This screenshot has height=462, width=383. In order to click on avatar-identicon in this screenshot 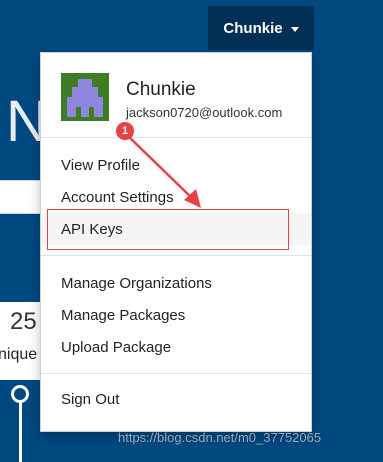, I will do `click(85, 97)`.